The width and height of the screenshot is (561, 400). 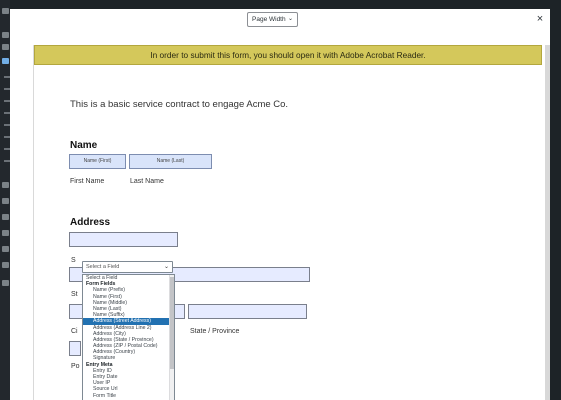 I want to click on name-heading: Name, so click(x=84, y=145).